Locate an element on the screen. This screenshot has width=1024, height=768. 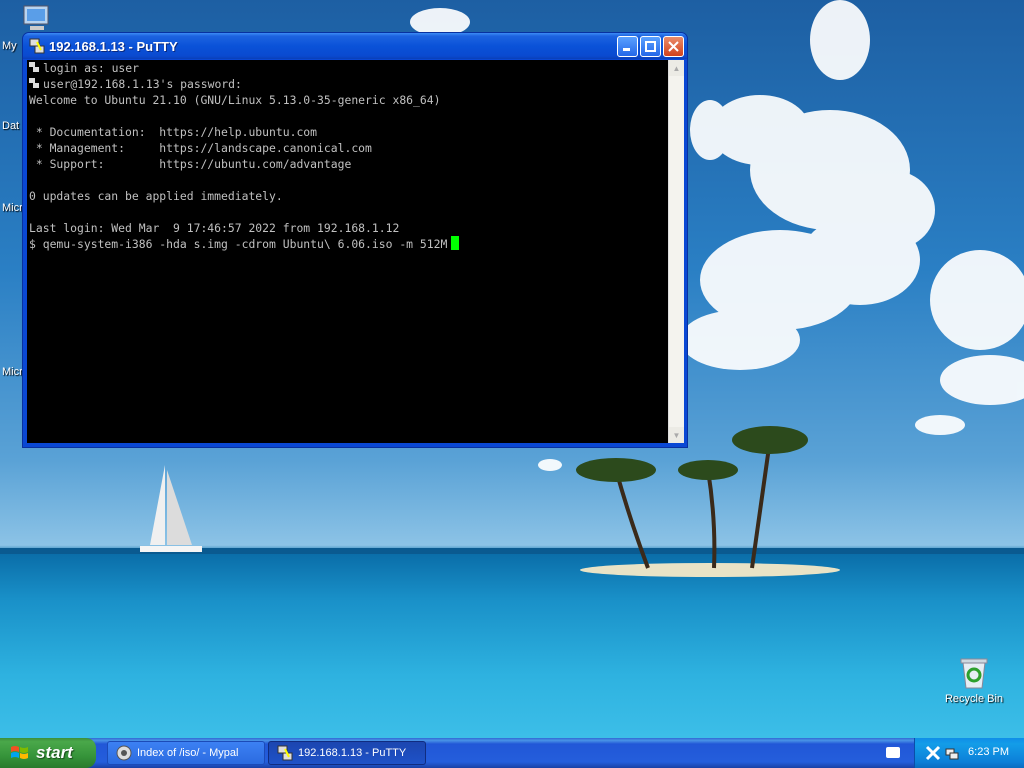
scroll-up-button: ▲ is located at coordinates (676, 68).